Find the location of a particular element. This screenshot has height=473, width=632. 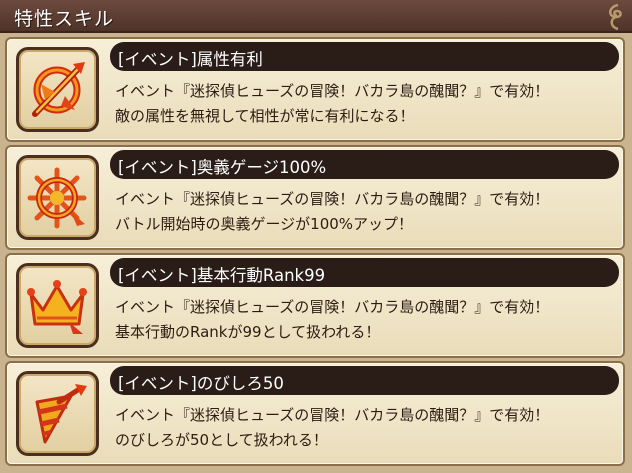

swirl-ornament-icon is located at coordinates (615, 17).